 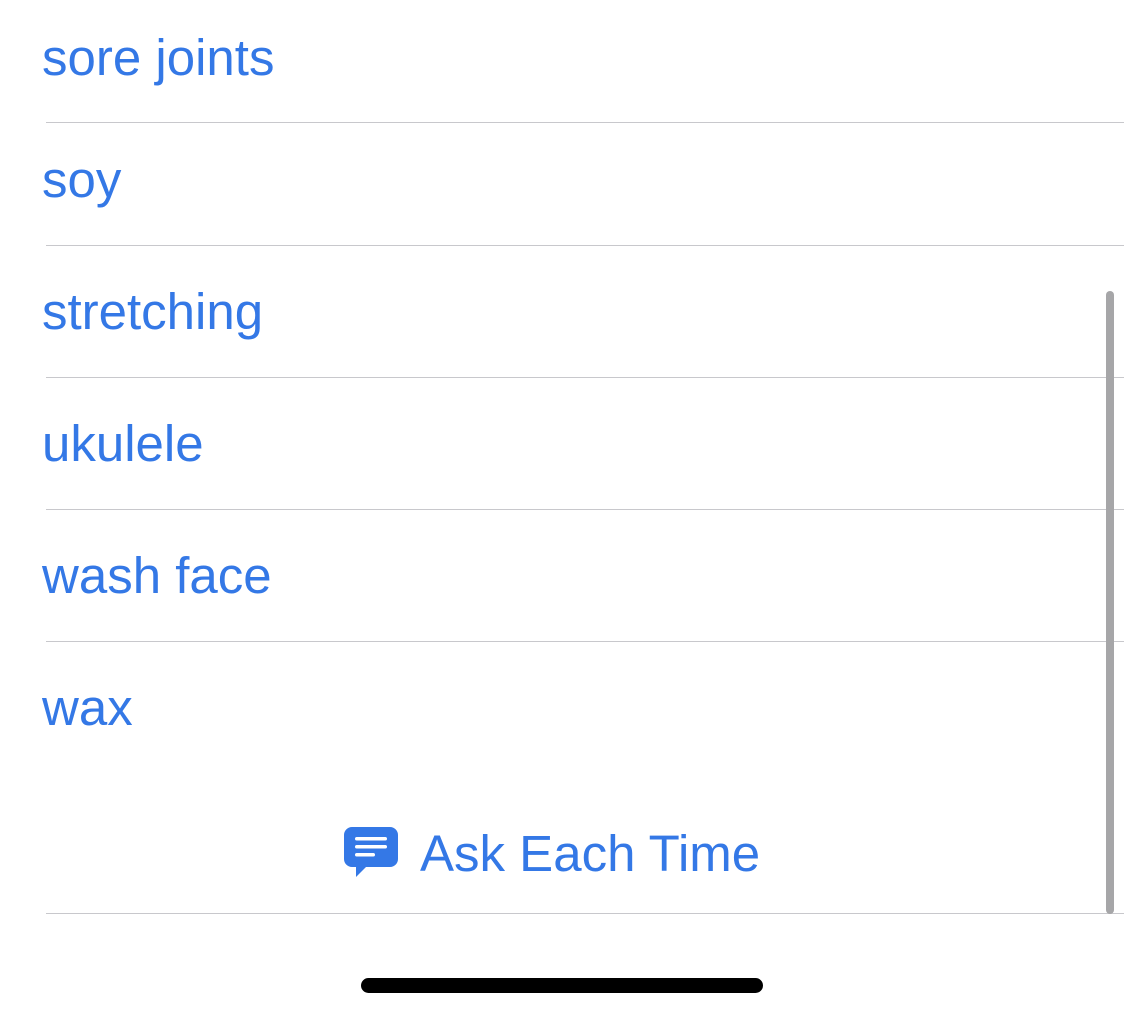 What do you see at coordinates (562, 985) in the screenshot?
I see `home-indicator` at bounding box center [562, 985].